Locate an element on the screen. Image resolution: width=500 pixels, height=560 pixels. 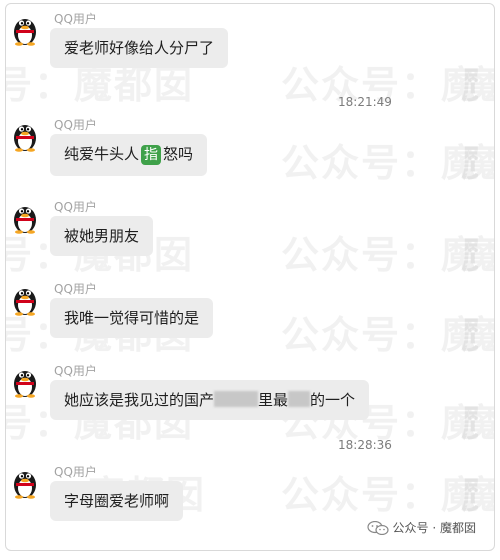
message-bubble: 爱老师好像给人分尸了 is located at coordinates (139, 48).